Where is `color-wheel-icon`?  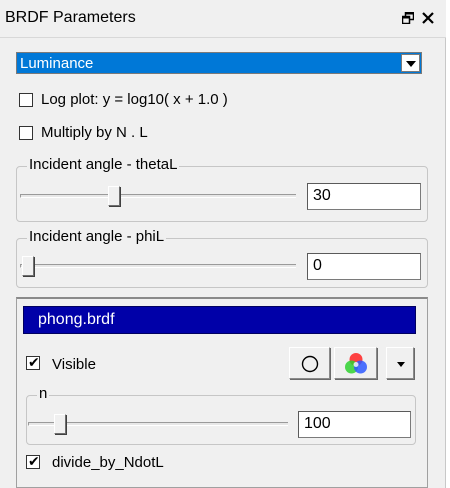 color-wheel-icon is located at coordinates (356, 363).